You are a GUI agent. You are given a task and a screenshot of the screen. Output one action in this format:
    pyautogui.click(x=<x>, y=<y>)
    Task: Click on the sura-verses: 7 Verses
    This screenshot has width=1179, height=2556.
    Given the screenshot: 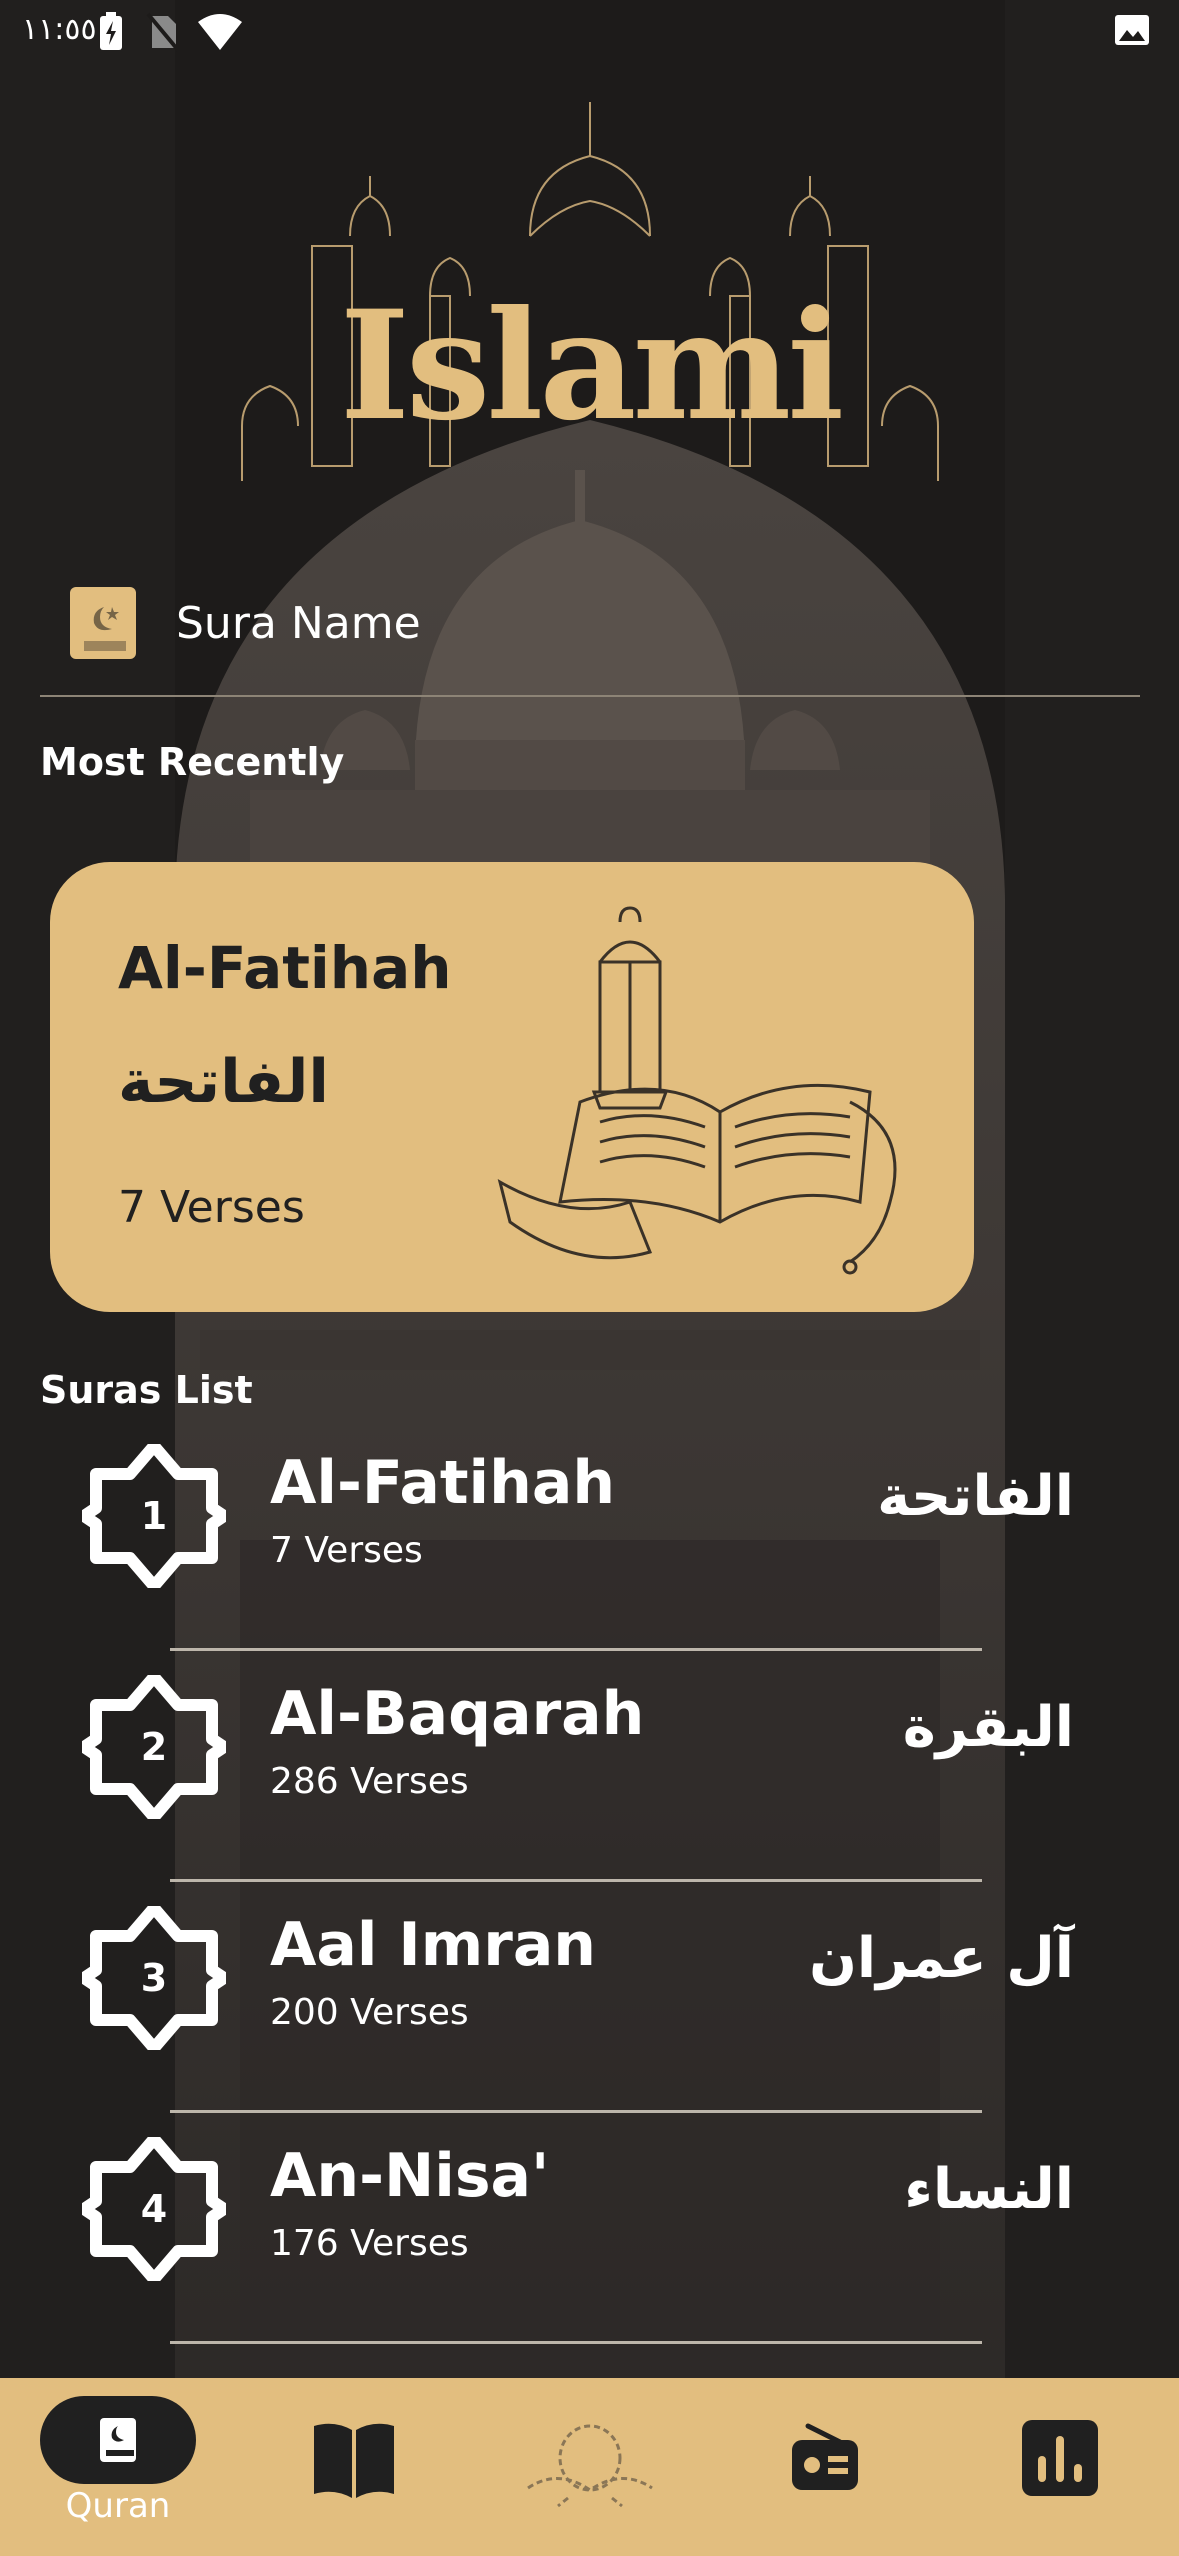 What is the action you would take?
    pyautogui.click(x=346, y=1550)
    